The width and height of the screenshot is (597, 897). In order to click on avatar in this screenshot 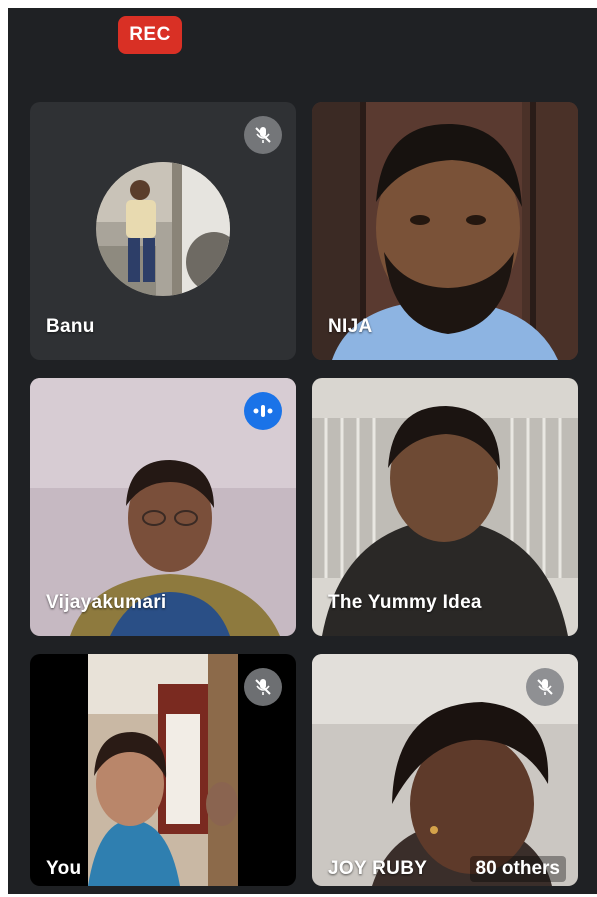, I will do `click(163, 229)`.